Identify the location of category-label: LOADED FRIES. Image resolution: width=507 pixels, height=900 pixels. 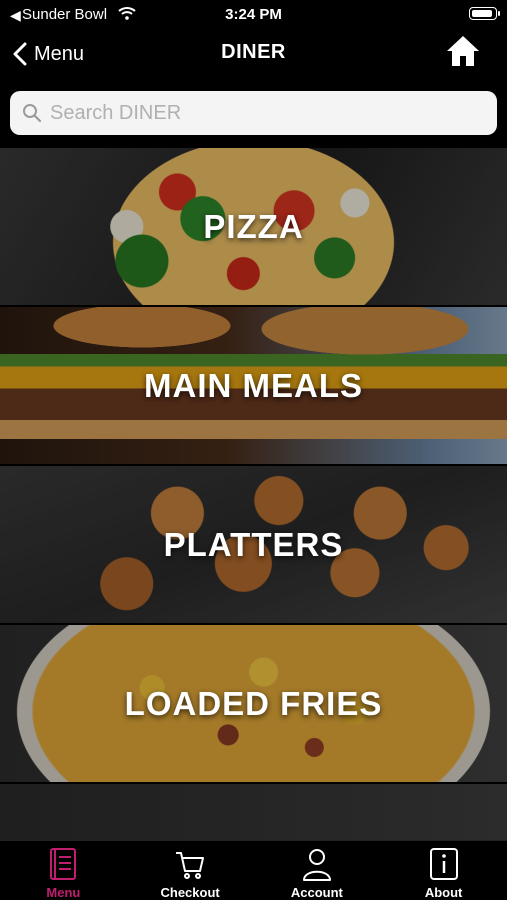
(253, 703).